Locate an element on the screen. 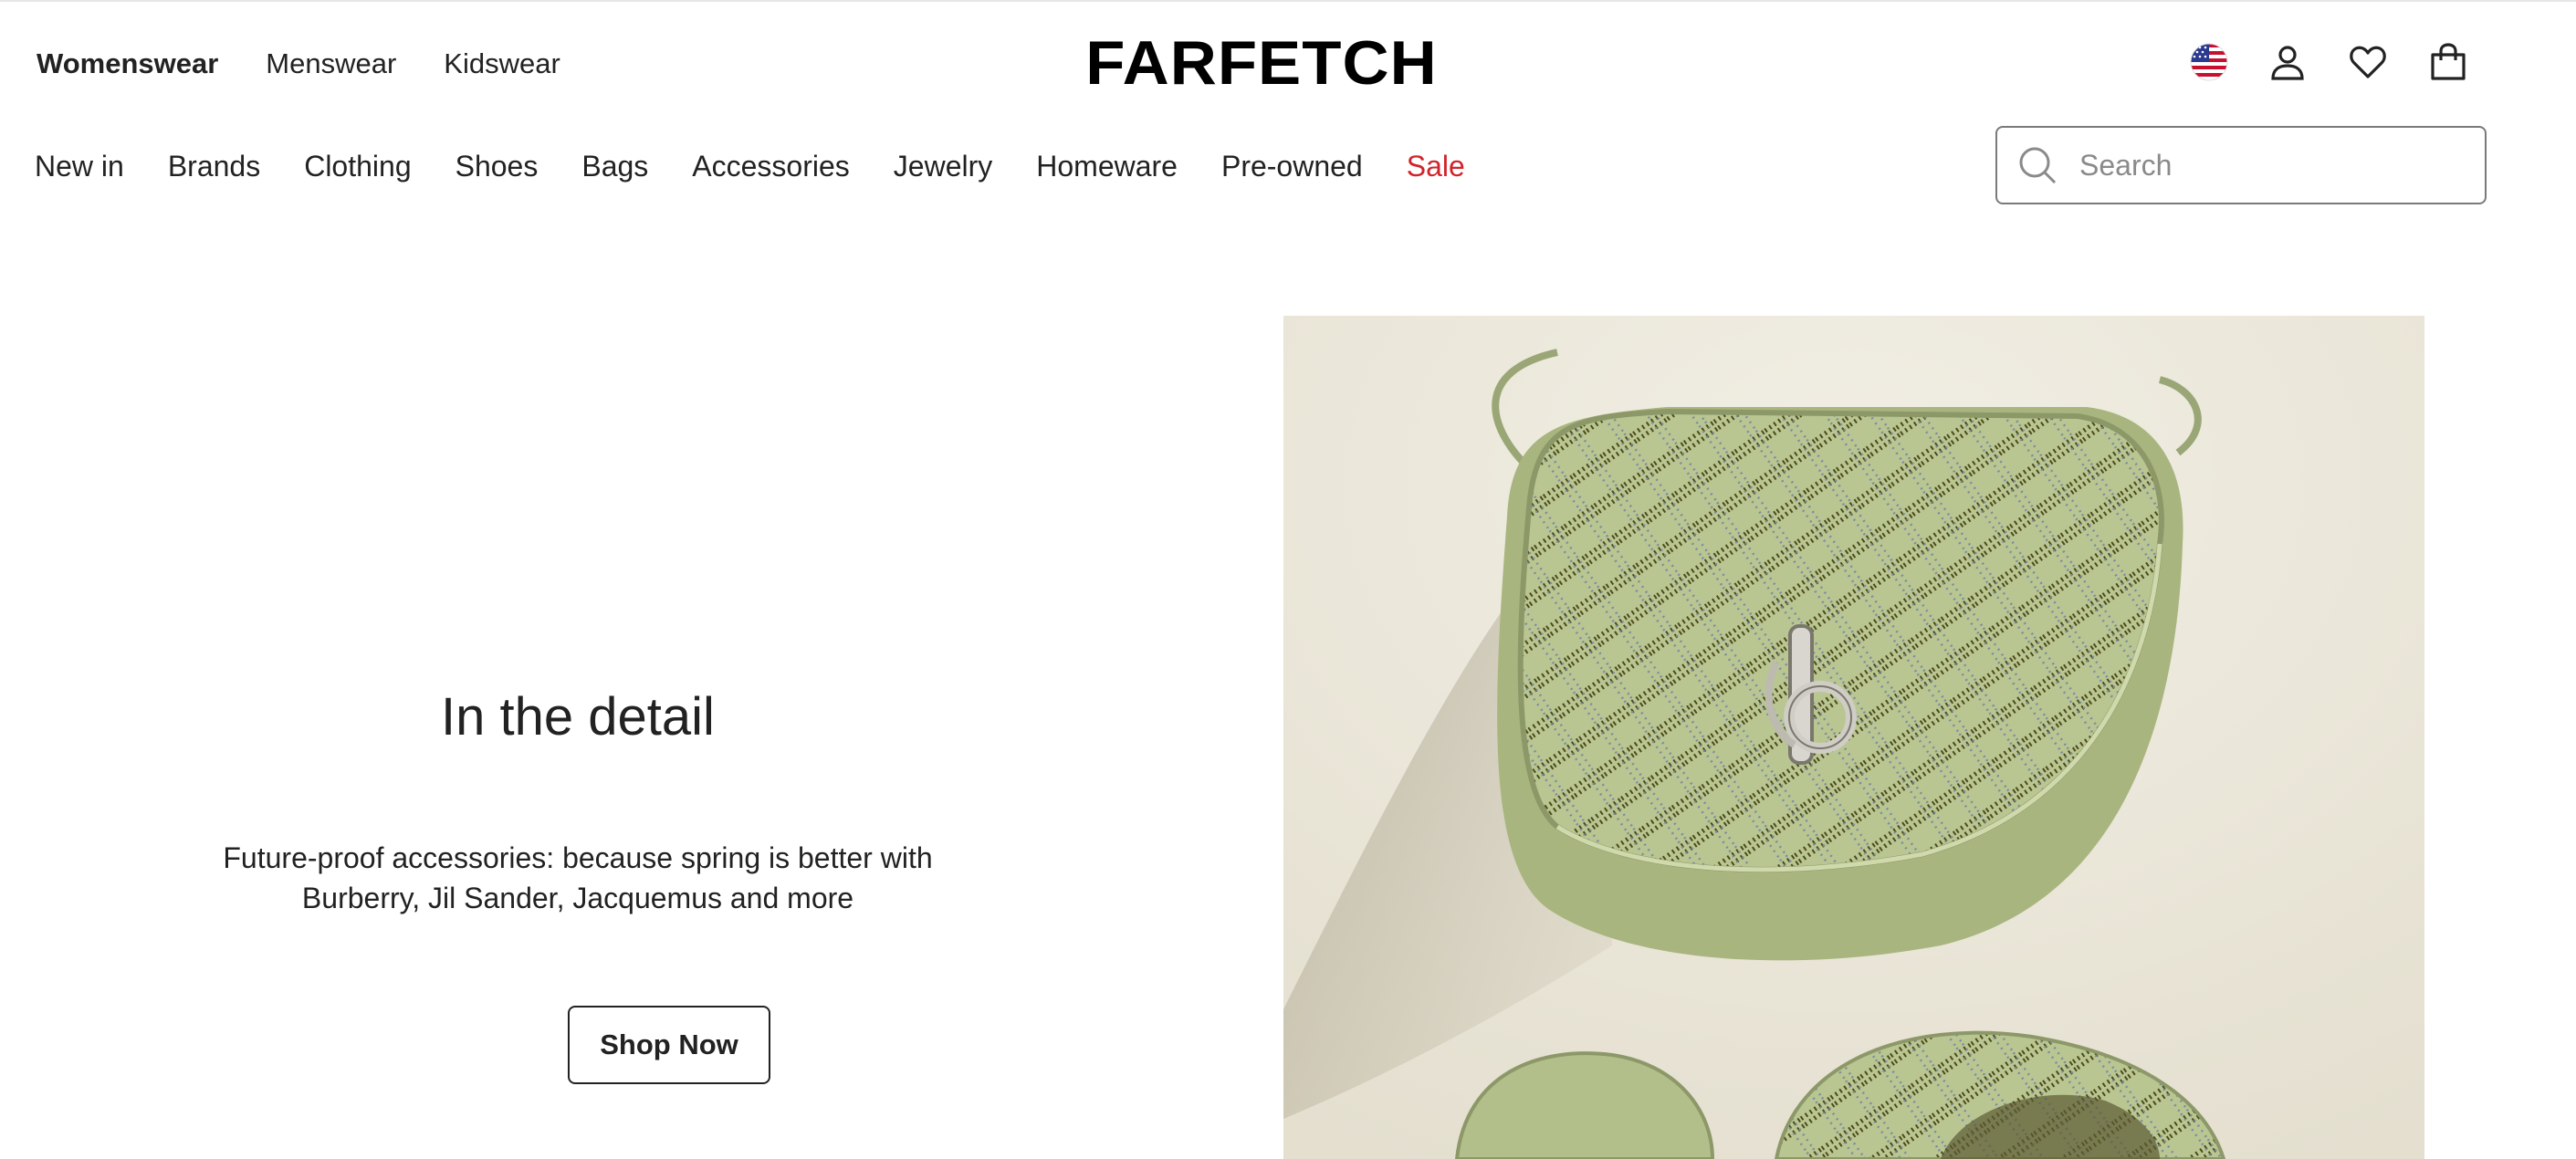  nav-new-in: New in is located at coordinates (79, 166).